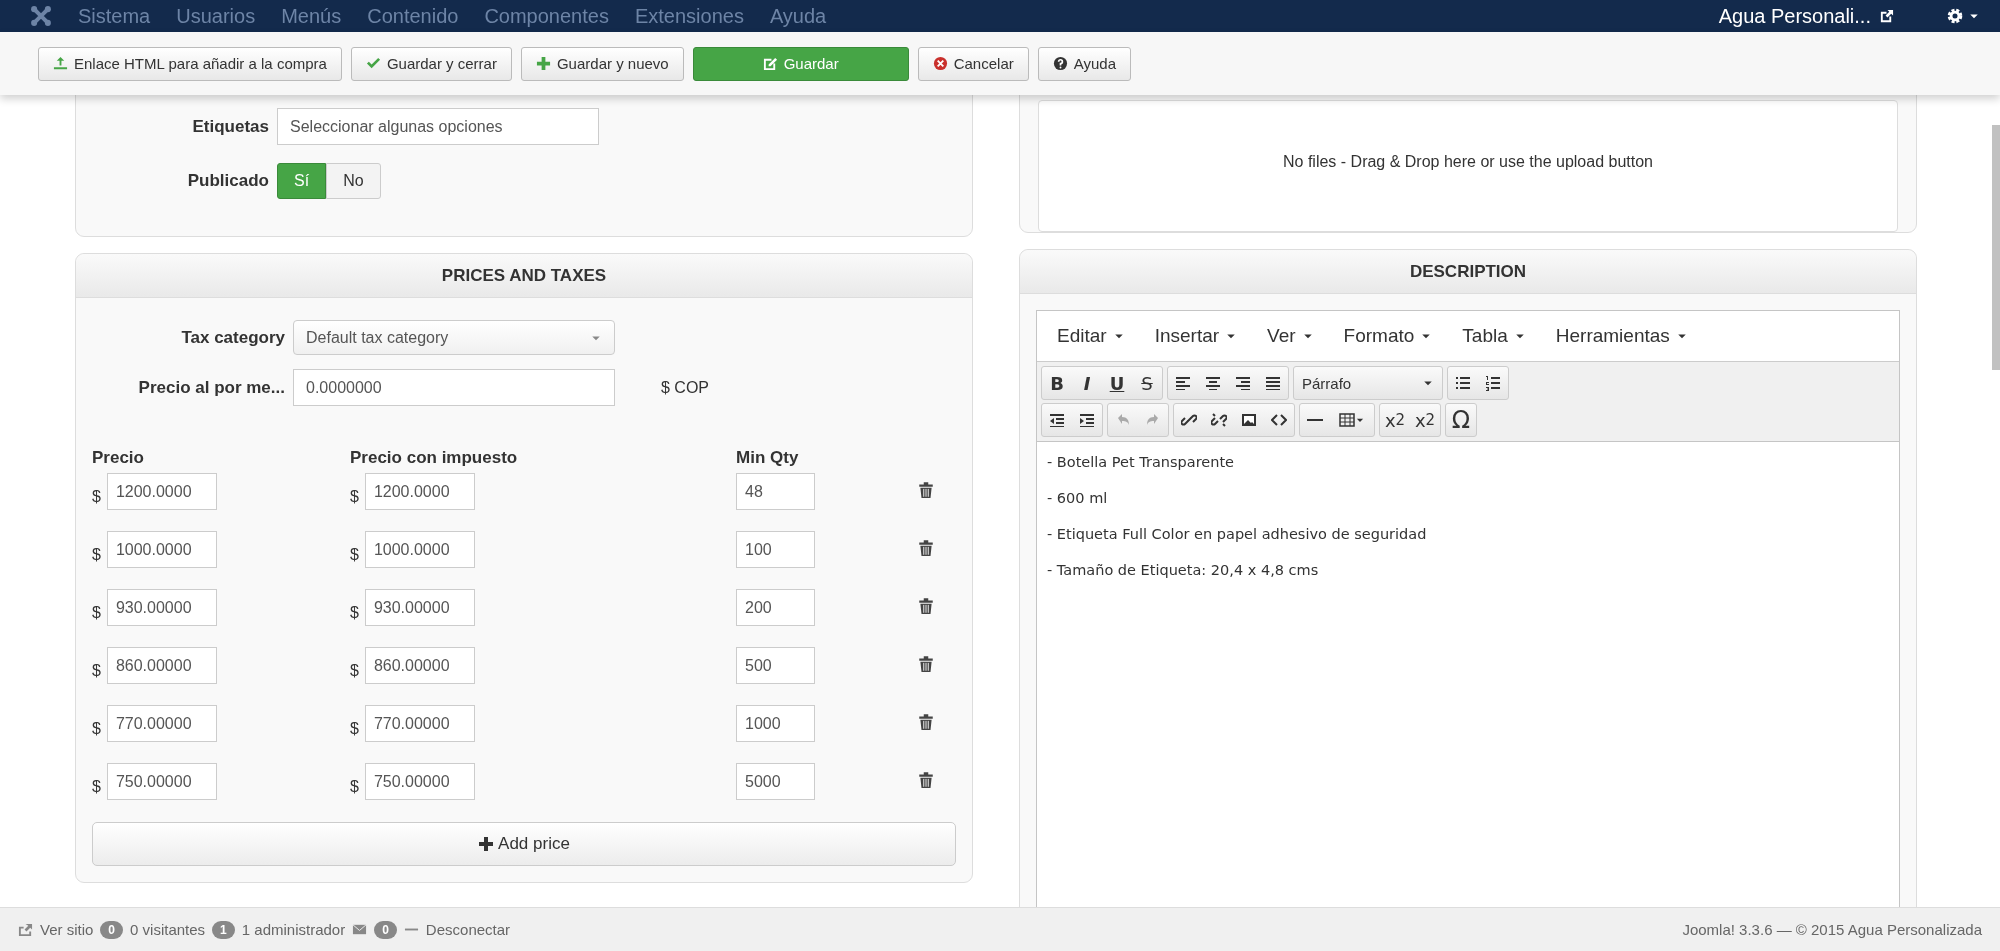 The image size is (2000, 951). I want to click on horizontal-rule-icon, so click(1315, 420).